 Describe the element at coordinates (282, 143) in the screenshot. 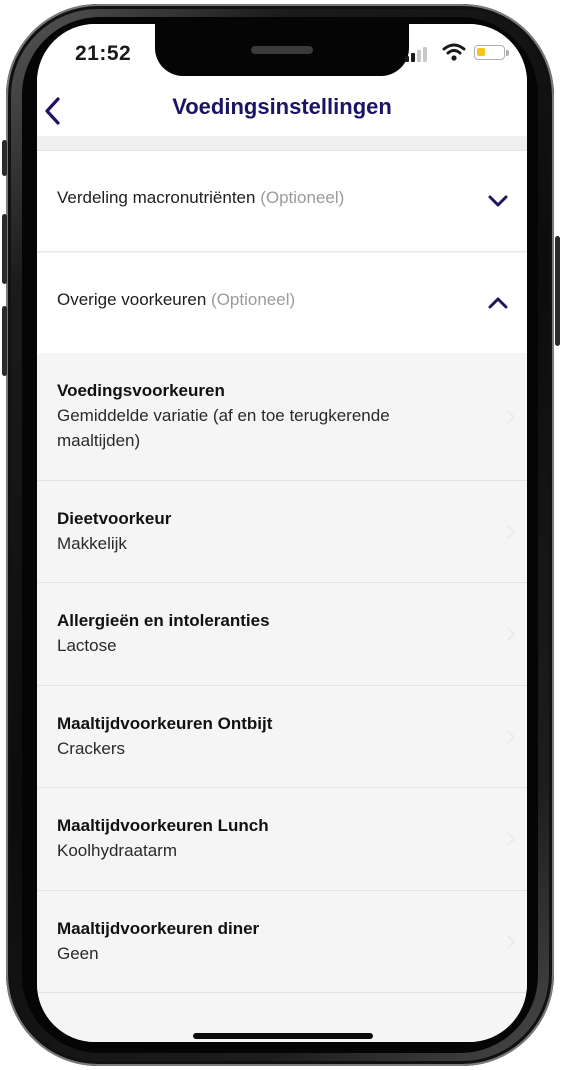

I see `section-divider` at that location.